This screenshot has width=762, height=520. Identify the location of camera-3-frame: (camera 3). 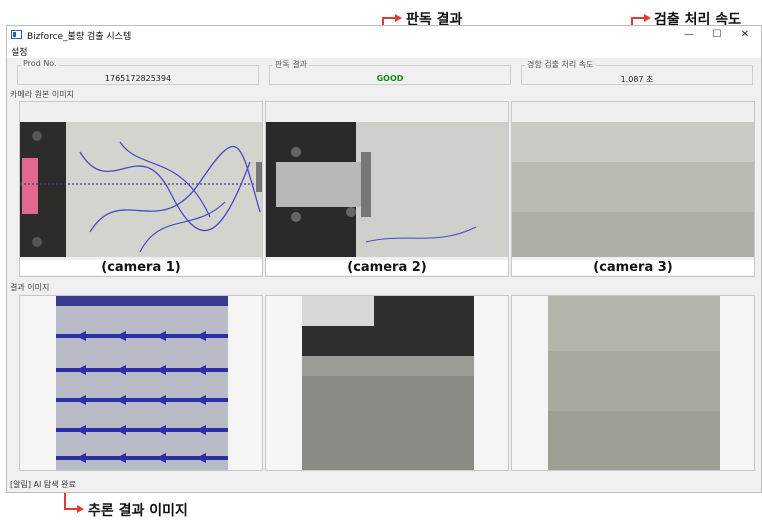
(633, 189).